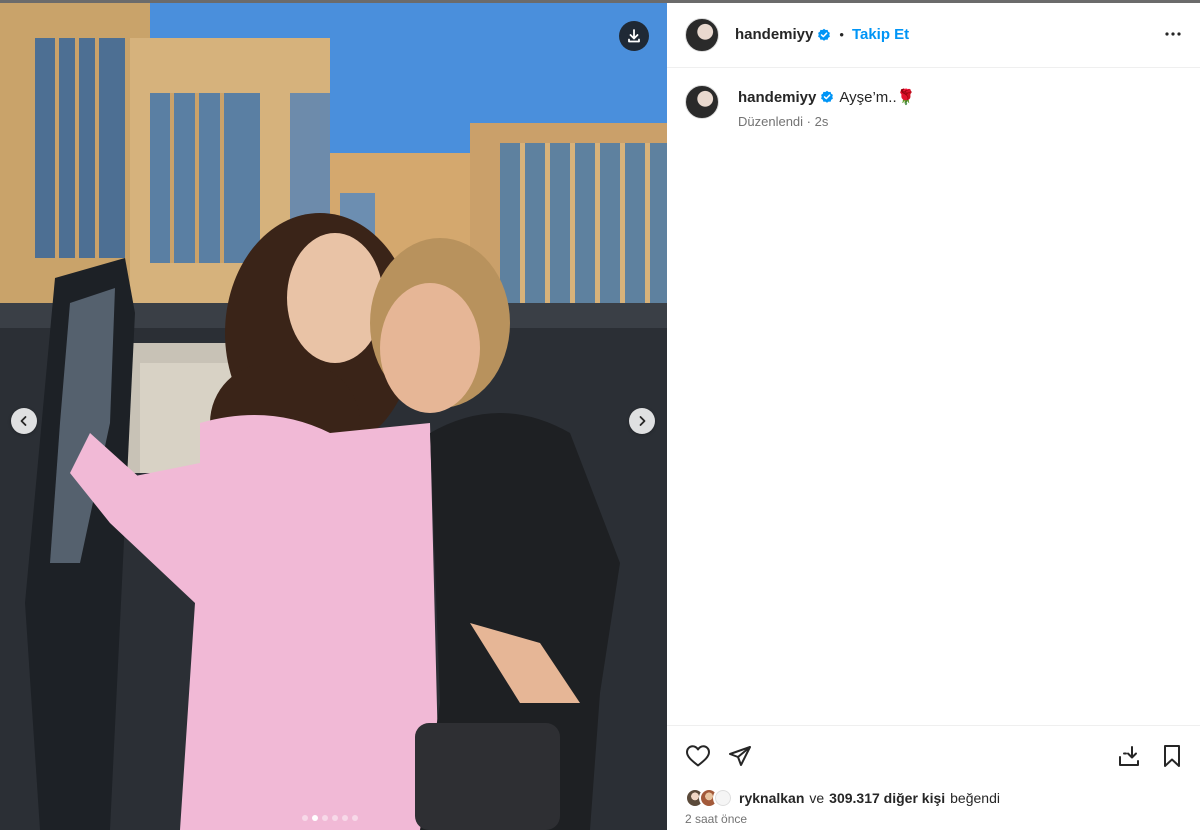 This screenshot has height=830, width=1200. I want to click on heart-icon, so click(698, 756).